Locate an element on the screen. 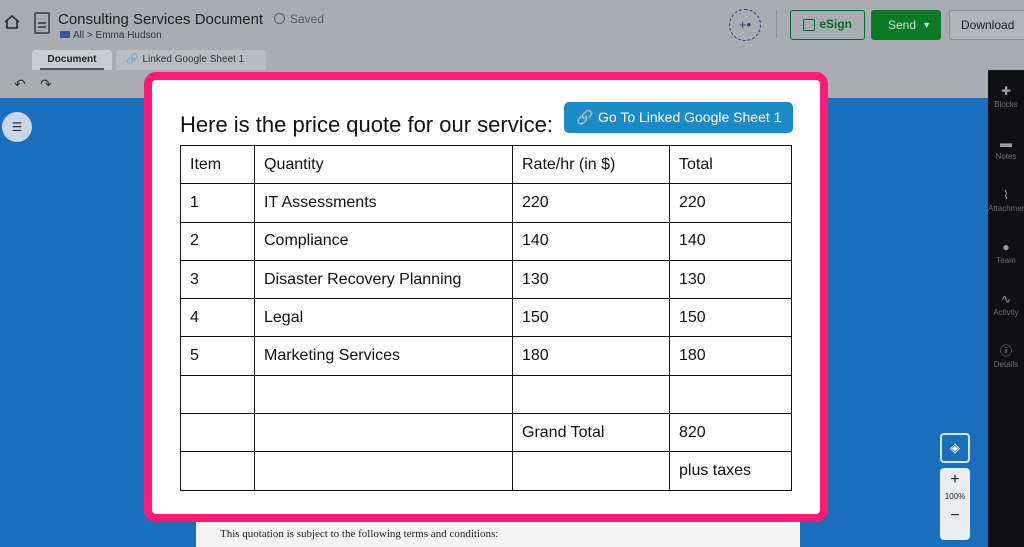 This screenshot has height=547, width=1024. document-title: Consulting Services Document is located at coordinates (160, 19).